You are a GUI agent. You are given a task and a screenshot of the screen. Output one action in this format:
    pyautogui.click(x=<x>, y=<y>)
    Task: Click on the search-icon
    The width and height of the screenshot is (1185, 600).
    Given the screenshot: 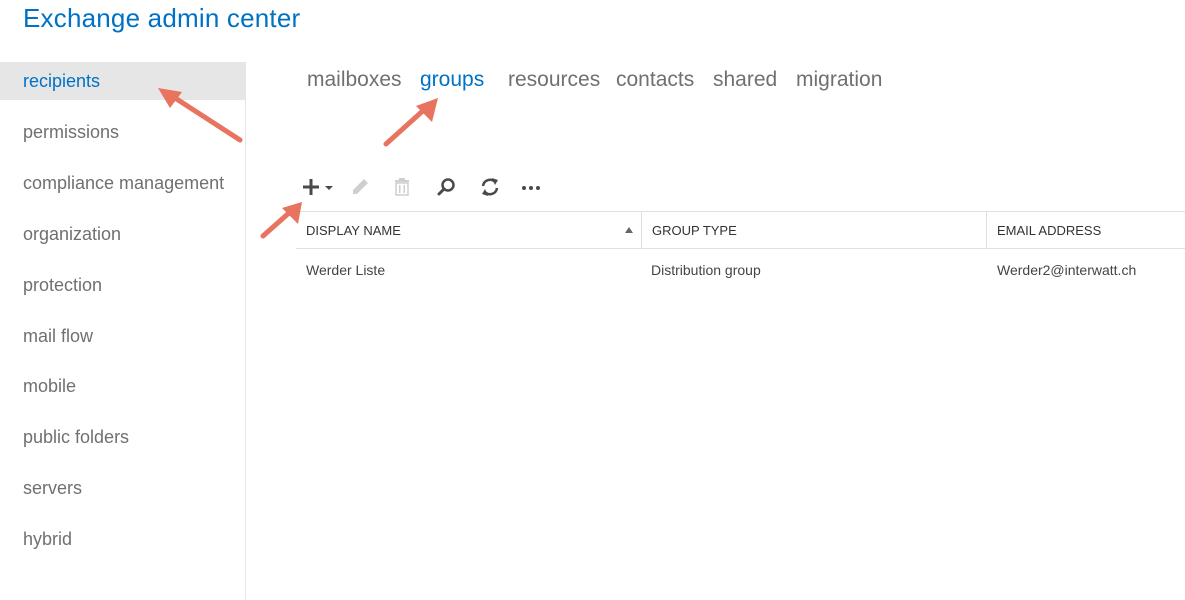 What is the action you would take?
    pyautogui.click(x=446, y=187)
    